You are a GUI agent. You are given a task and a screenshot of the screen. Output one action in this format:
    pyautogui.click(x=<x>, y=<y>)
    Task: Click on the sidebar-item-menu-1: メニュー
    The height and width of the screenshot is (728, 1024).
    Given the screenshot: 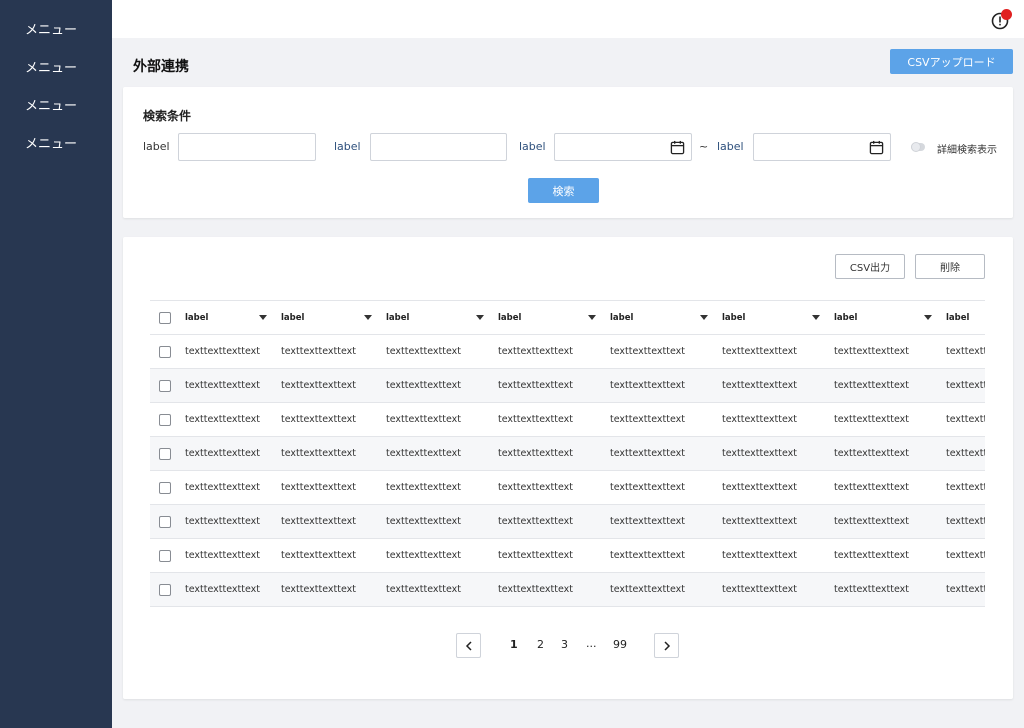 What is the action you would take?
    pyautogui.click(x=51, y=31)
    